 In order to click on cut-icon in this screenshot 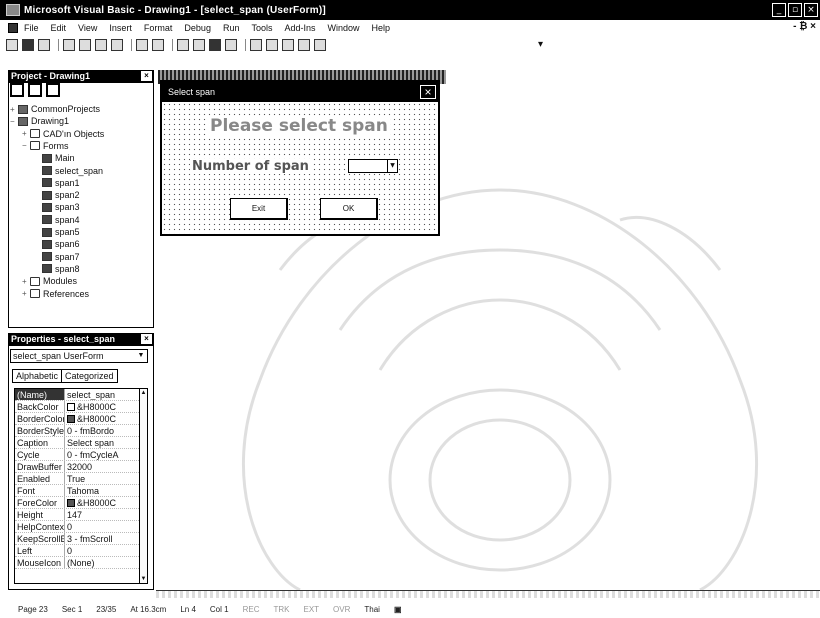, I will do `click(69, 45)`.